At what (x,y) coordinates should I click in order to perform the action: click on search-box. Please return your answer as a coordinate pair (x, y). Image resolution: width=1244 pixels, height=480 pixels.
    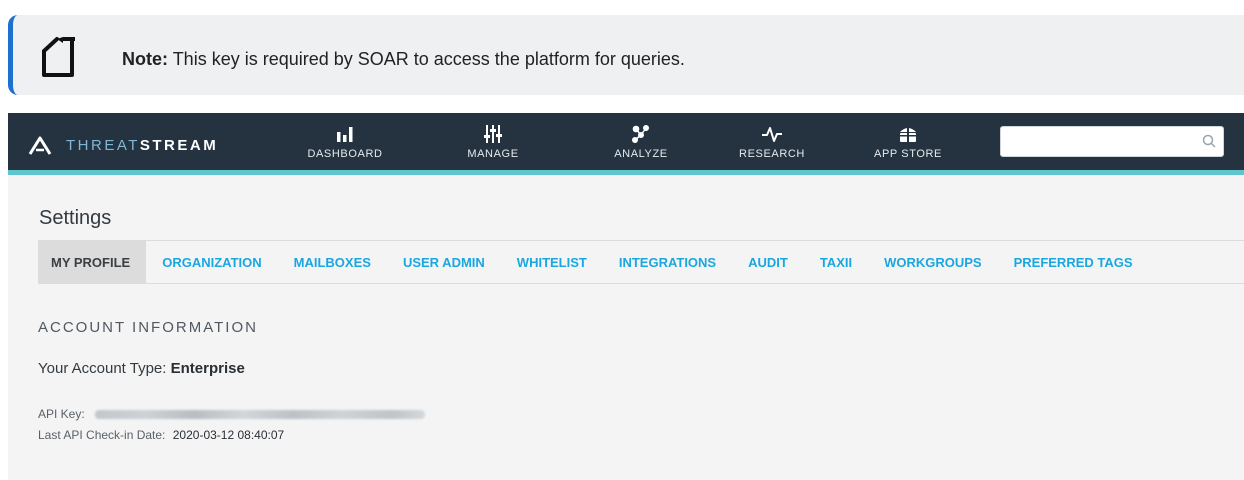
    Looking at the image, I should click on (1112, 141).